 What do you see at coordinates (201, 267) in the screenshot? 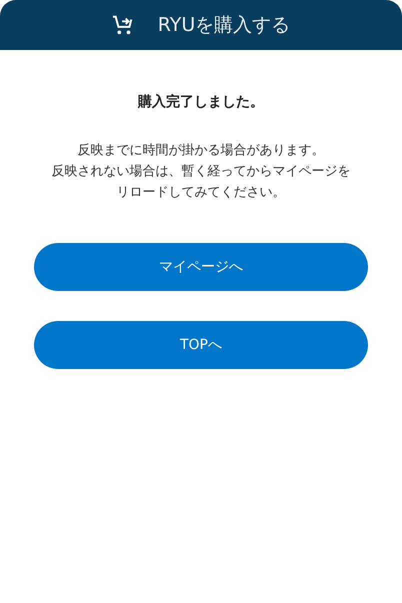
I see `nav-button: マイページへ` at bounding box center [201, 267].